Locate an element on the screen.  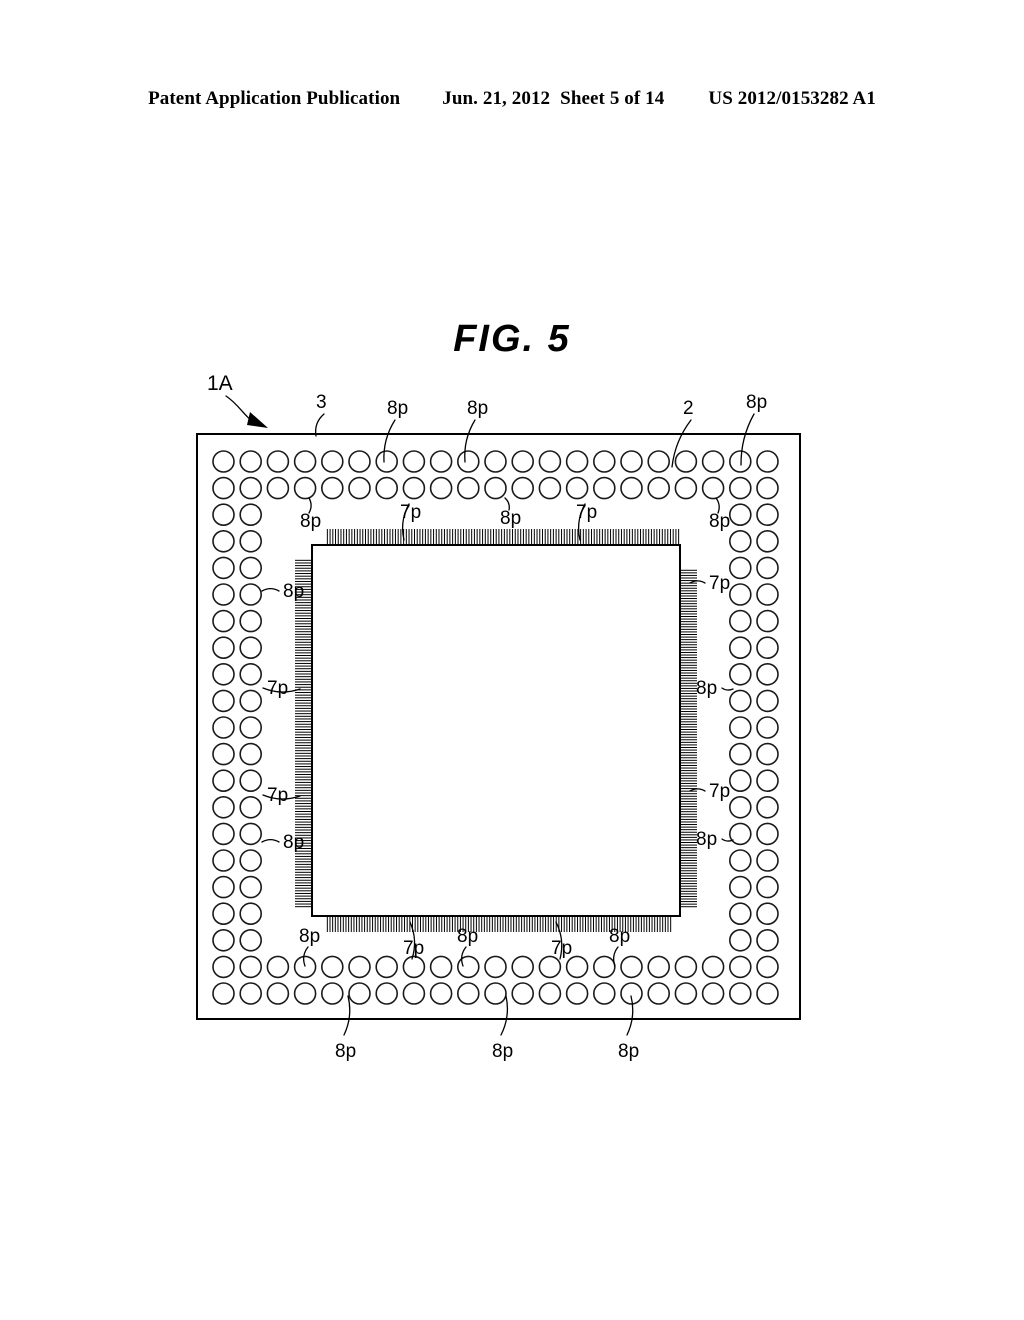
arrowhead-icon is located at coordinates (257, 420).